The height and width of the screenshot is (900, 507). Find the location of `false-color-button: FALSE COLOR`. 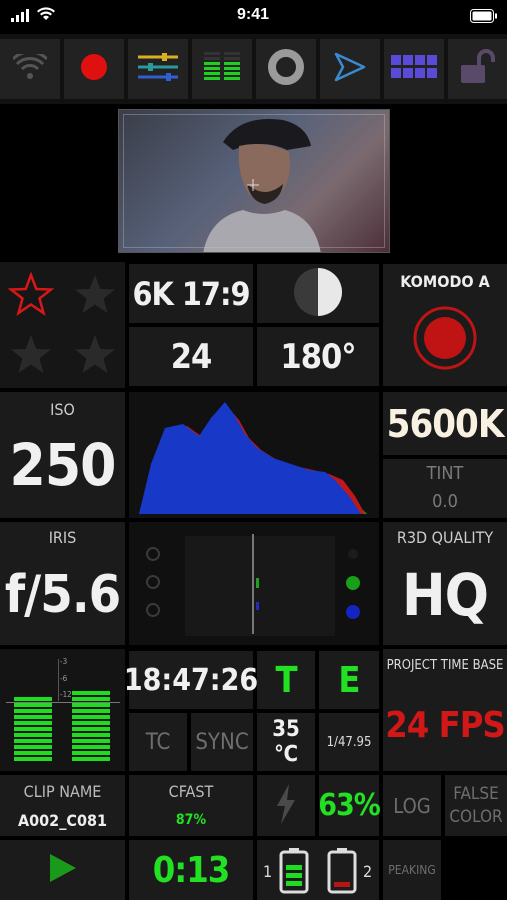

false-color-button: FALSE COLOR is located at coordinates (476, 805).